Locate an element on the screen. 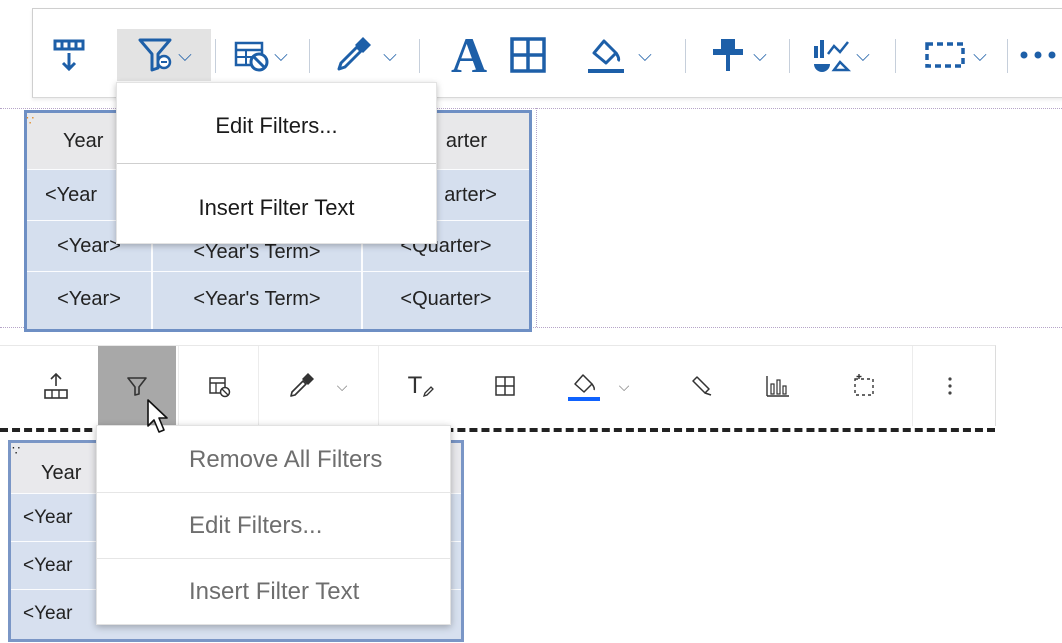 This screenshot has width=1062, height=643. font-icon: T is located at coordinates (415, 385).